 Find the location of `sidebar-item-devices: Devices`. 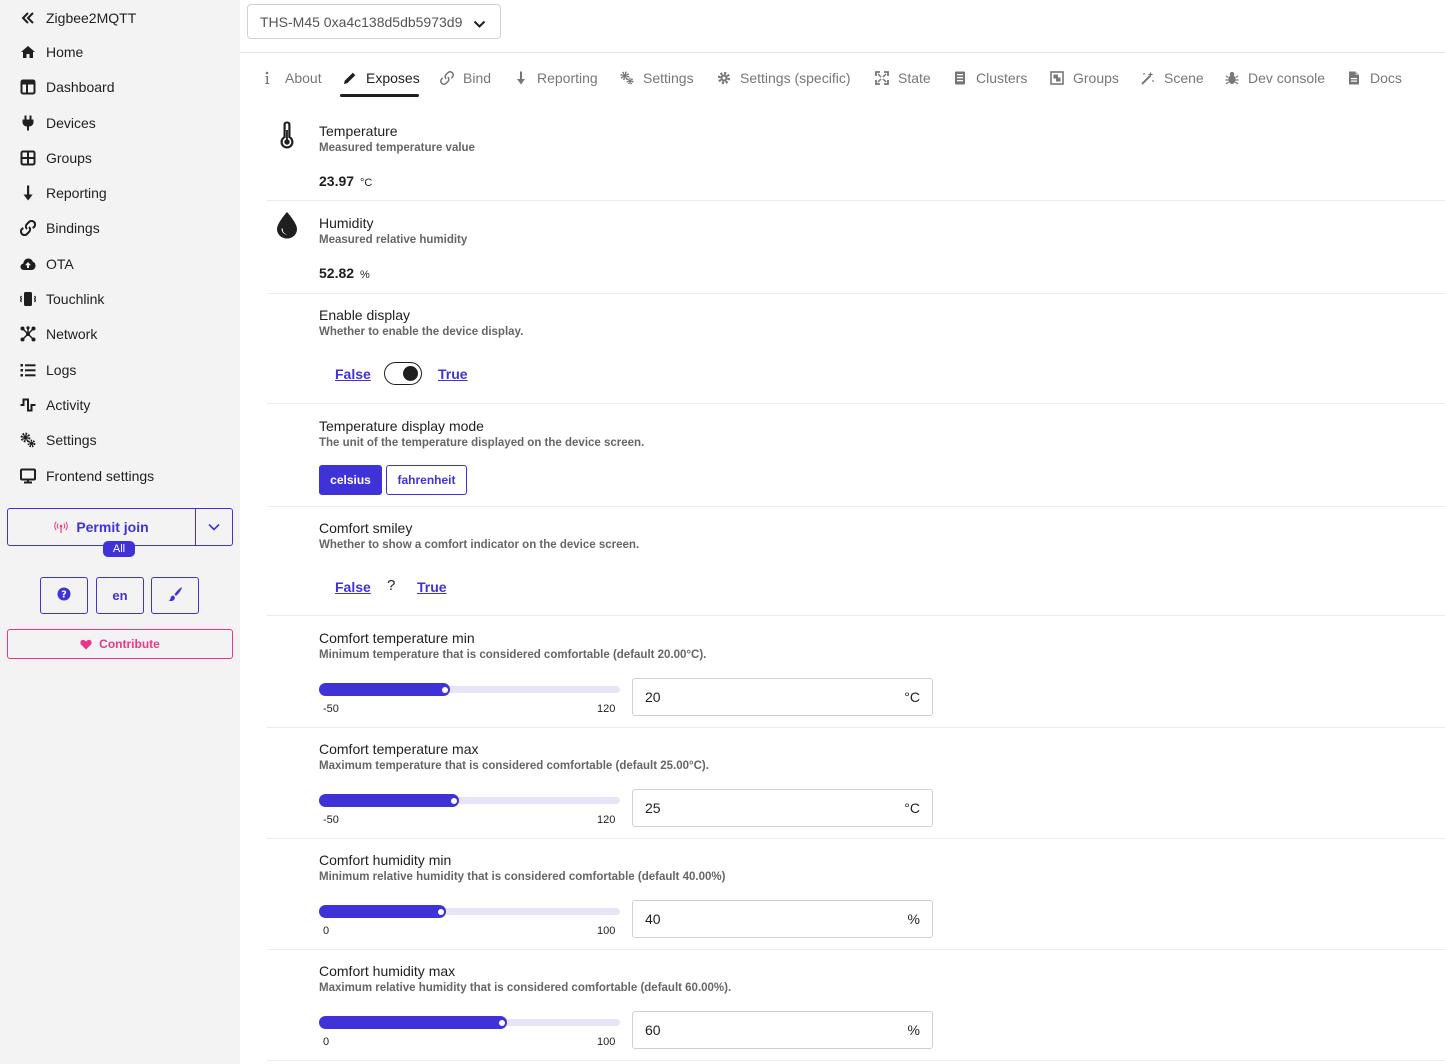

sidebar-item-devices: Devices is located at coordinates (58, 123).